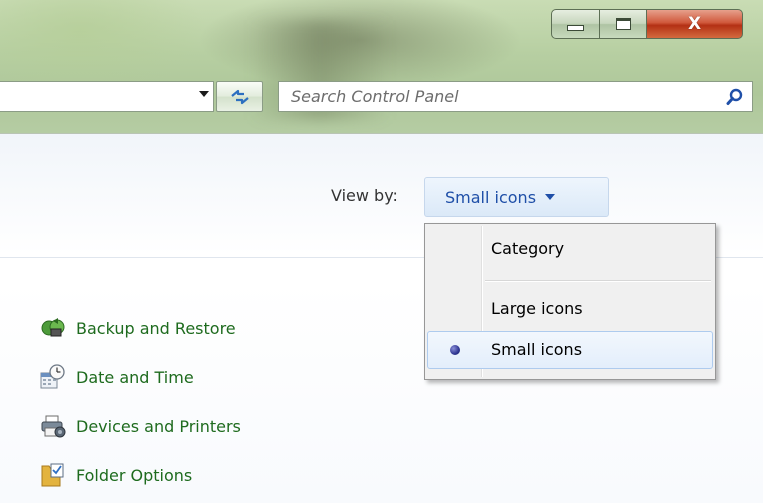 The width and height of the screenshot is (763, 503). I want to click on refresh-button, so click(239, 96).